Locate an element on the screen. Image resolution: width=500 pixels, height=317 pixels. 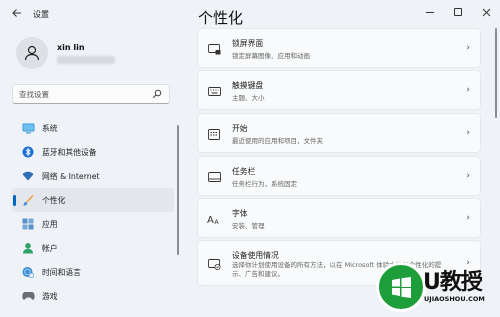
device-usage-icon is located at coordinates (214, 264).